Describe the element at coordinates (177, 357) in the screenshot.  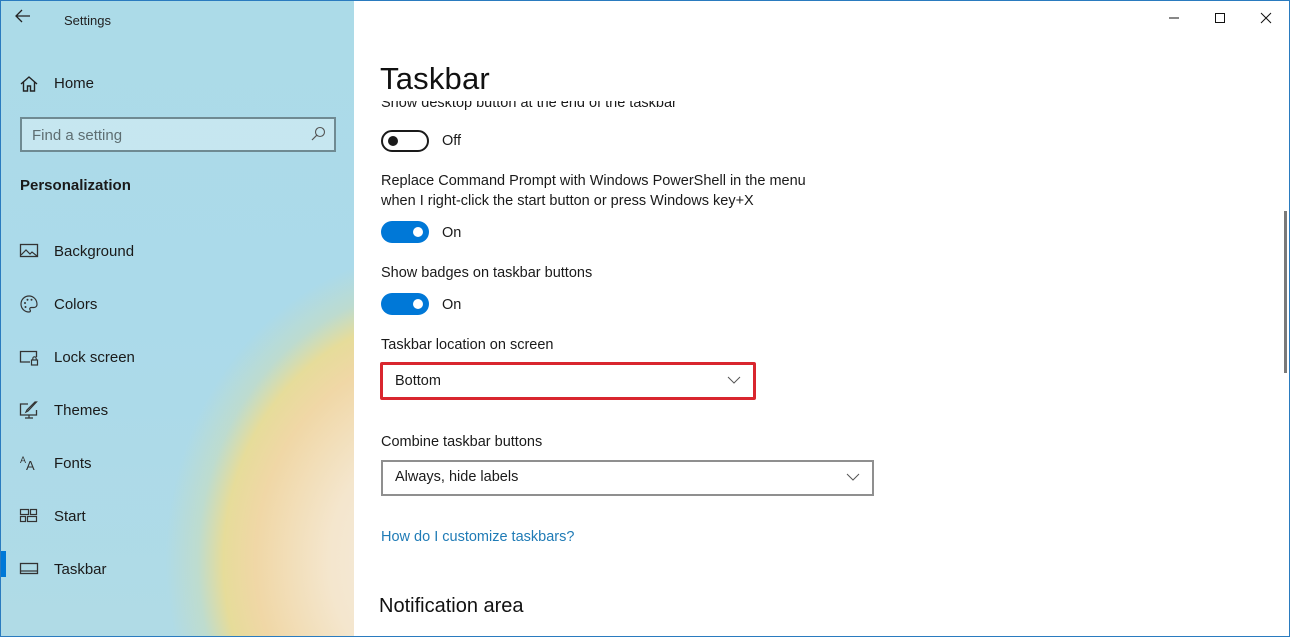
I see `sidebar-item-lock-screen: Lock screen` at that location.